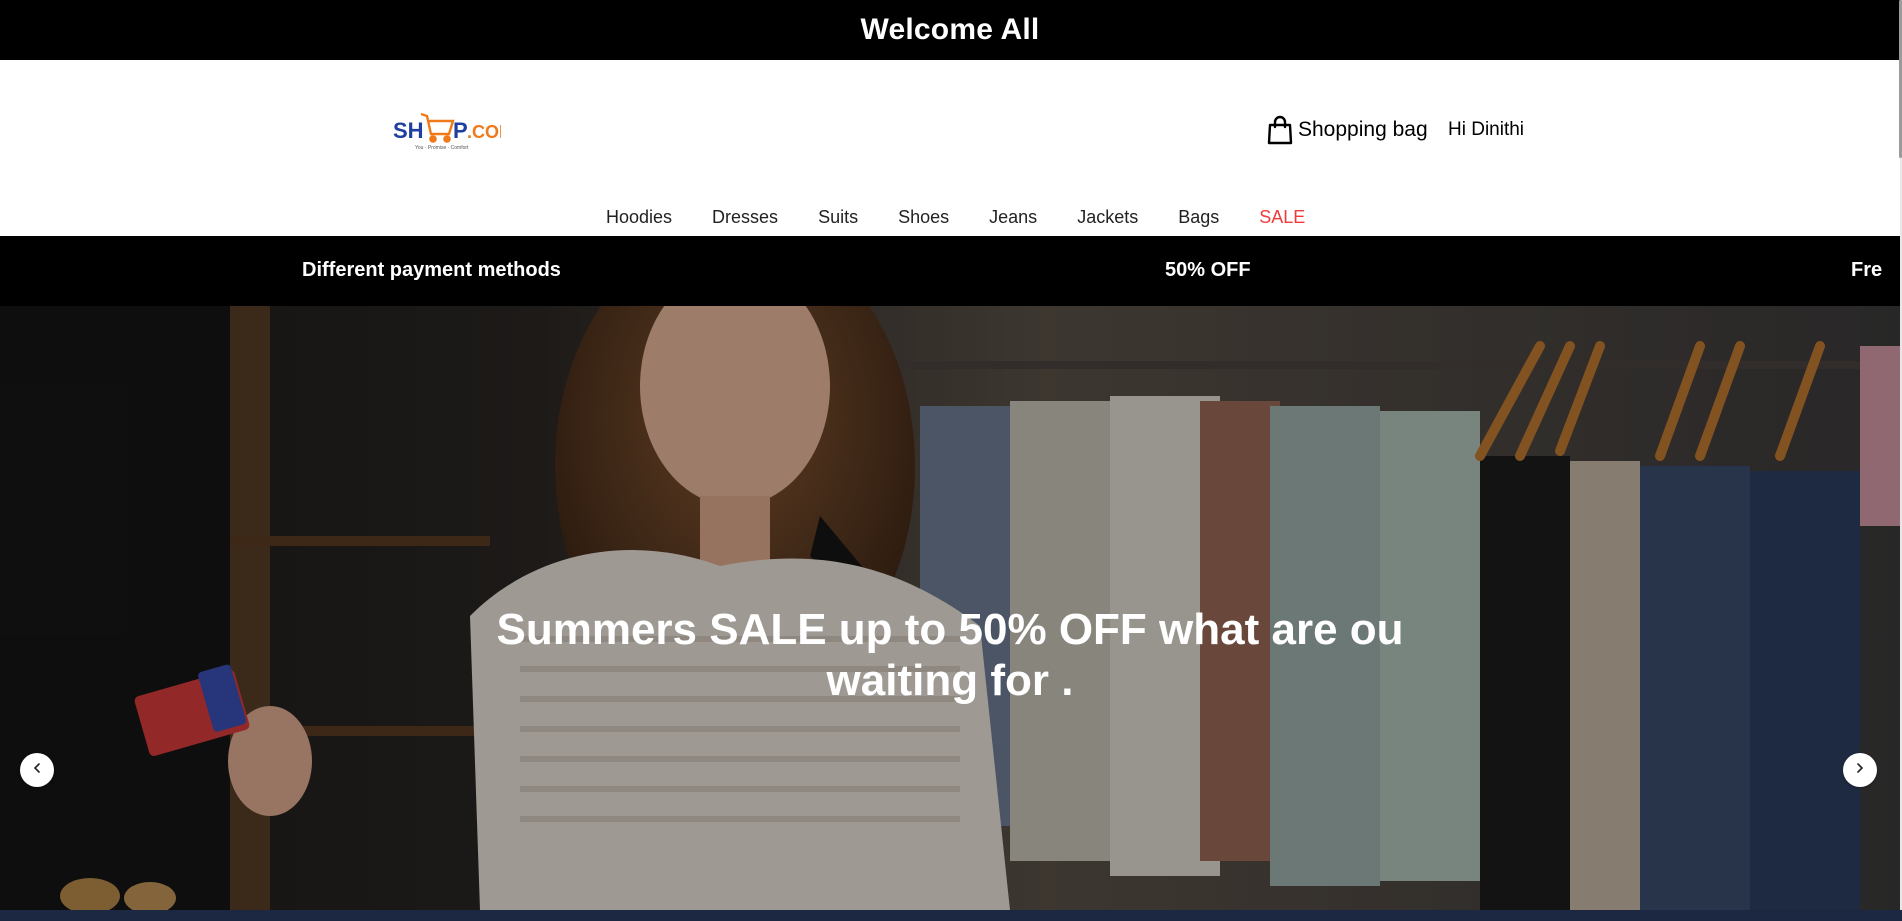  I want to click on logo-tagline: You · Promise · Comfort, so click(442, 148).